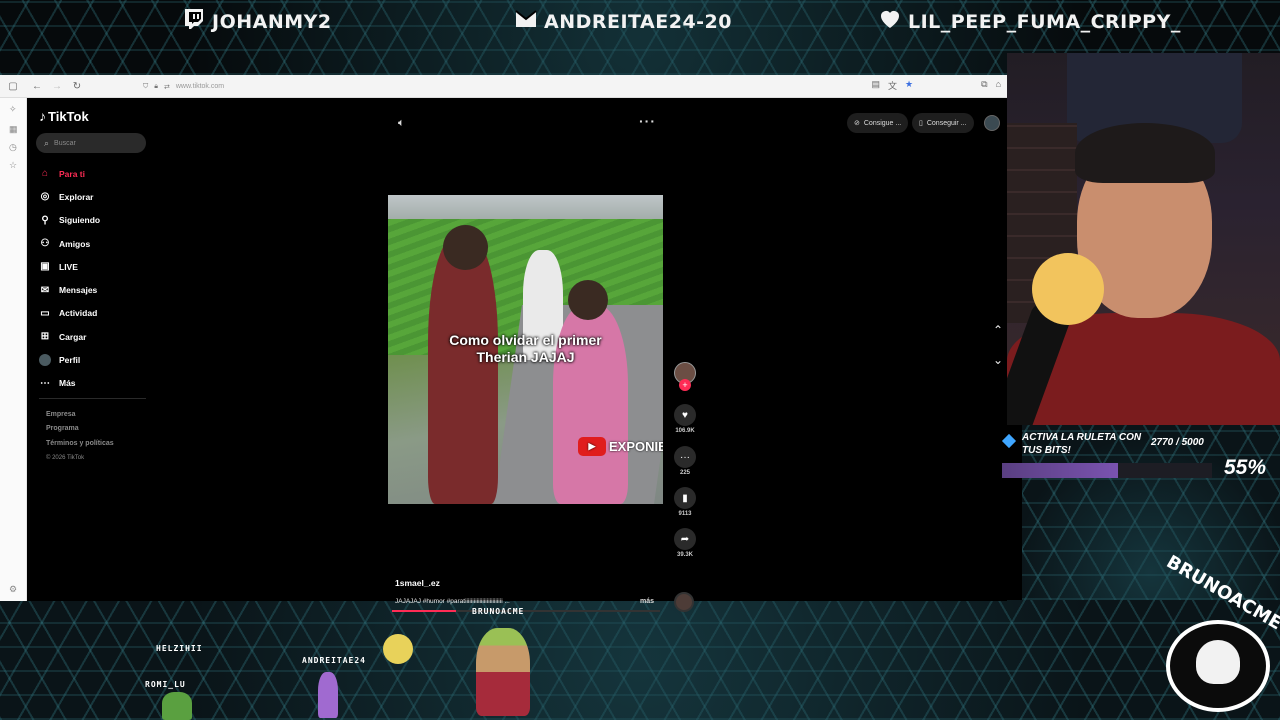  Describe the element at coordinates (73, 336) in the screenshot. I see `nav-label: Cargar` at that location.